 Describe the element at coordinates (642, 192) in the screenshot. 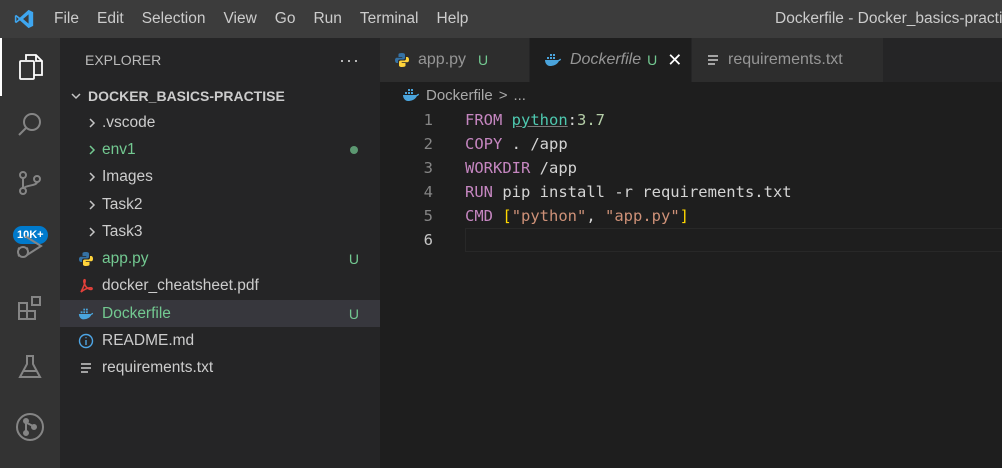

I see `instruction-args: pip install -r requirements.txt` at that location.